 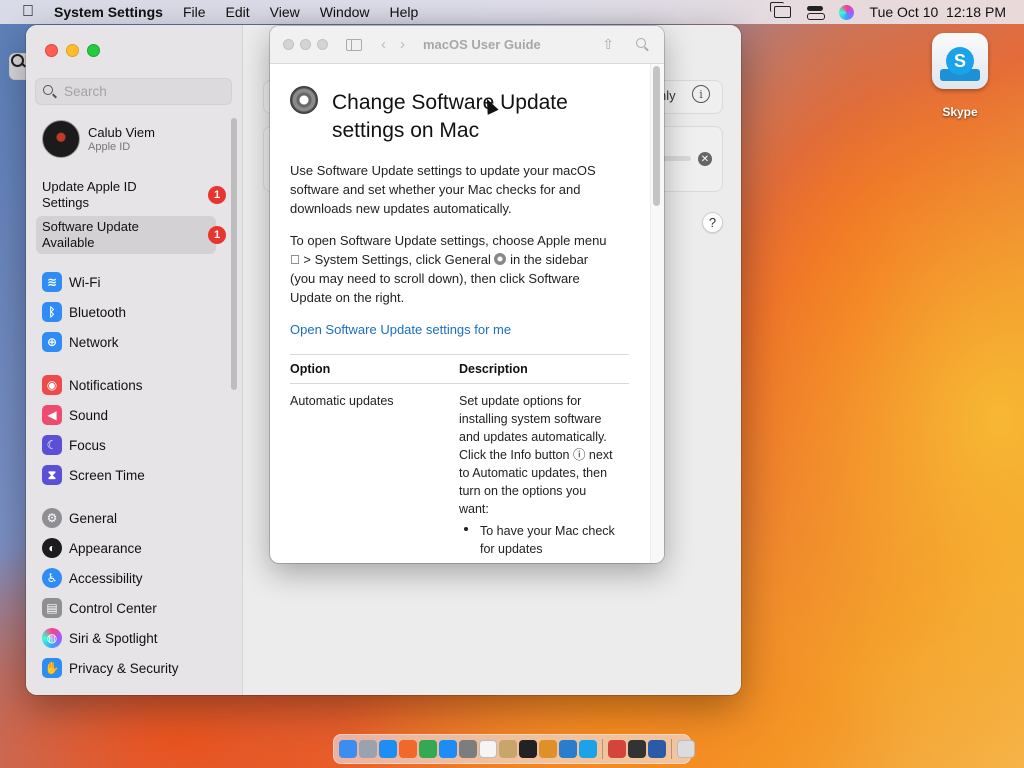 What do you see at coordinates (500, 259) in the screenshot?
I see `general-settings-icon` at bounding box center [500, 259].